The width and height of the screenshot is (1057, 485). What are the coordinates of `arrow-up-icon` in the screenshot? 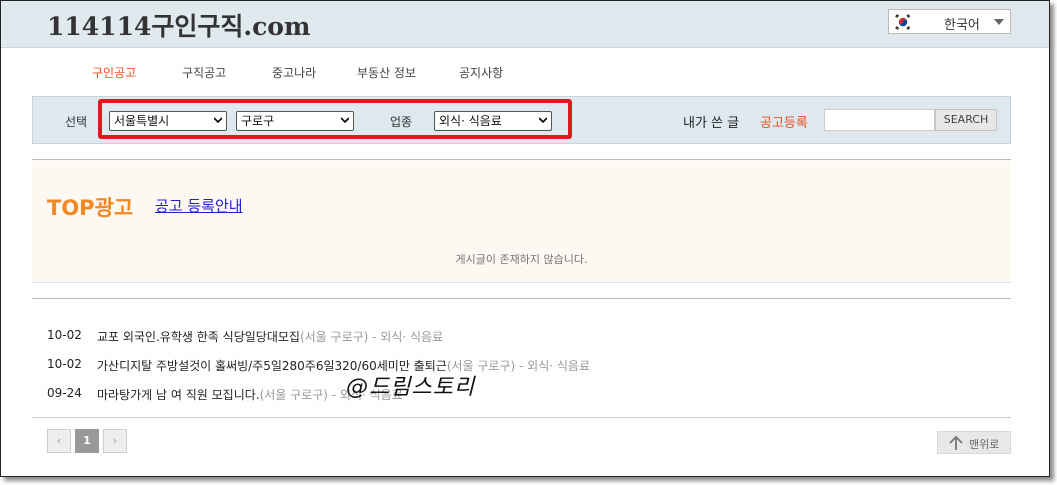 It's located at (956, 442).